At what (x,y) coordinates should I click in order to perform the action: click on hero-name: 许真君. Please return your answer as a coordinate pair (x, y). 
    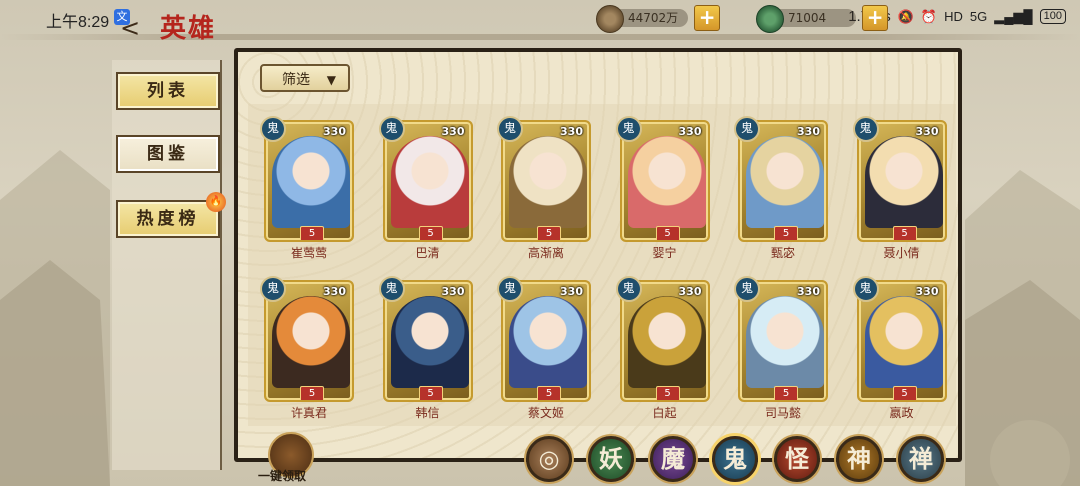
    Looking at the image, I should click on (308, 413).